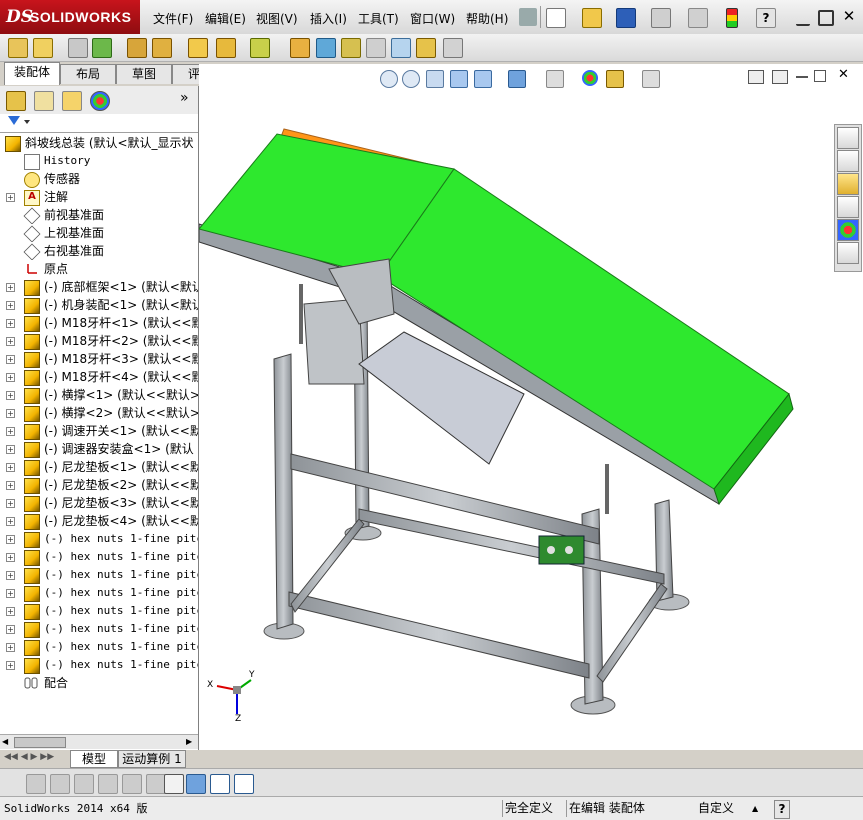  Describe the element at coordinates (376, 48) in the screenshot. I see `explode-line-sketch-icon` at that location.